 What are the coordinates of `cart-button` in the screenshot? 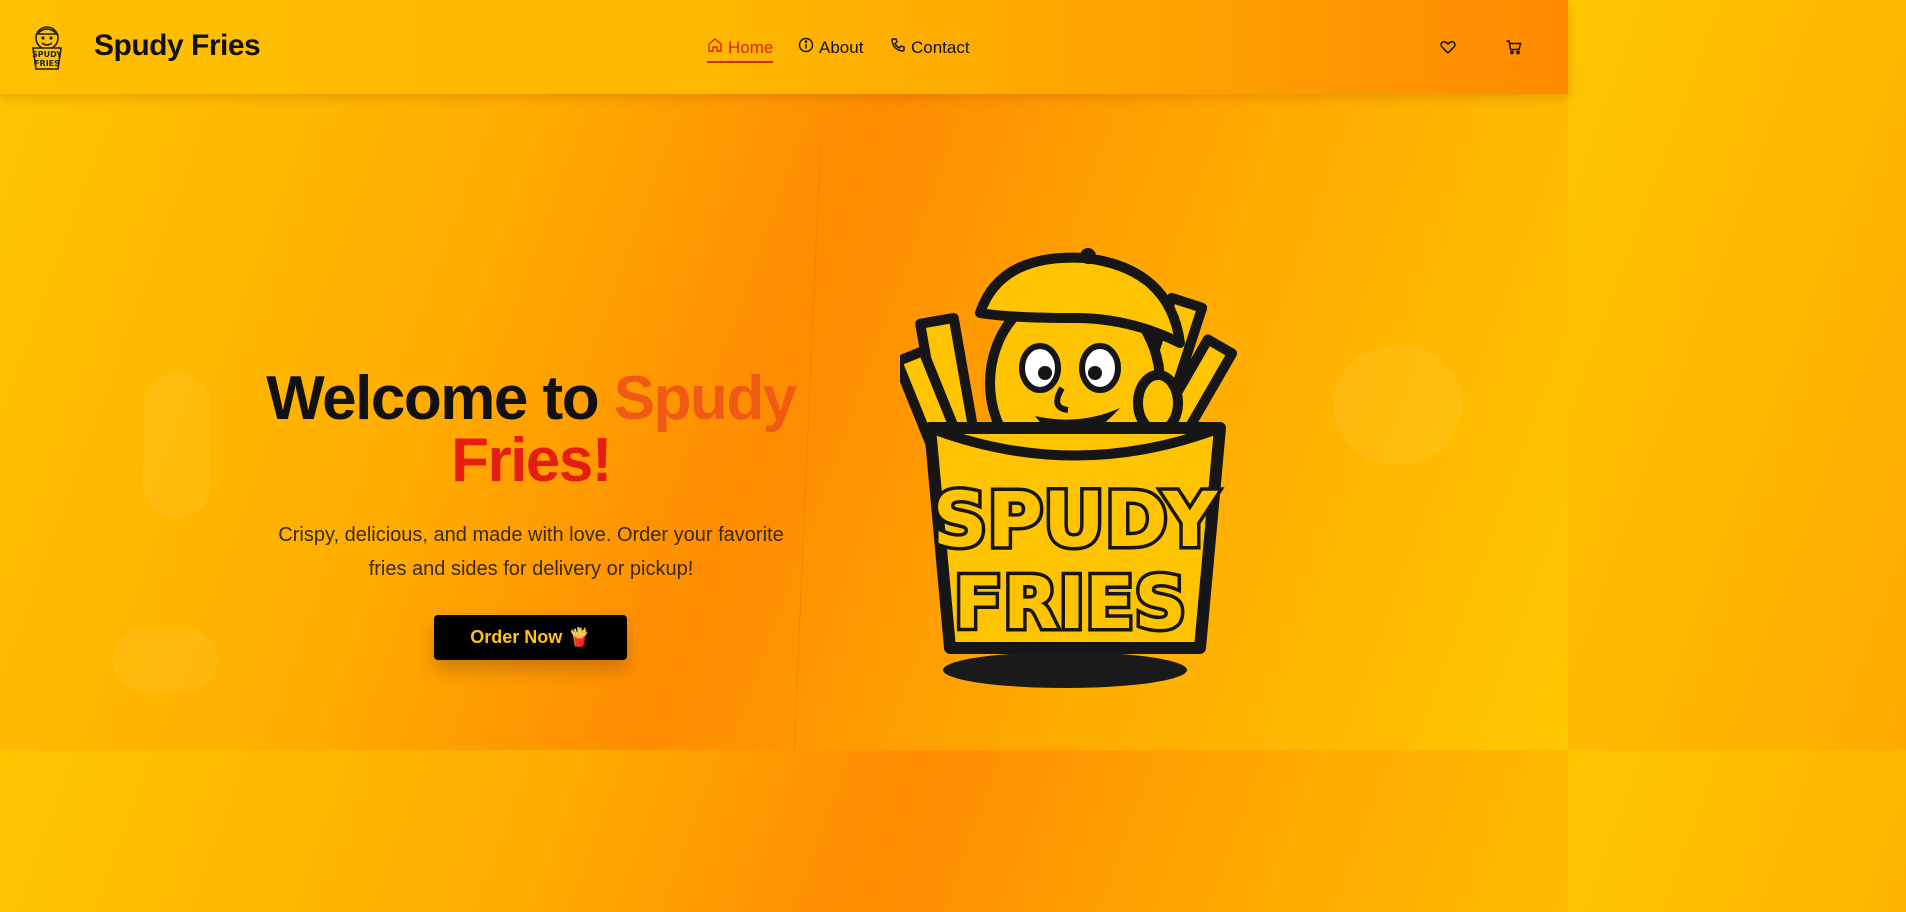 It's located at (1514, 47).